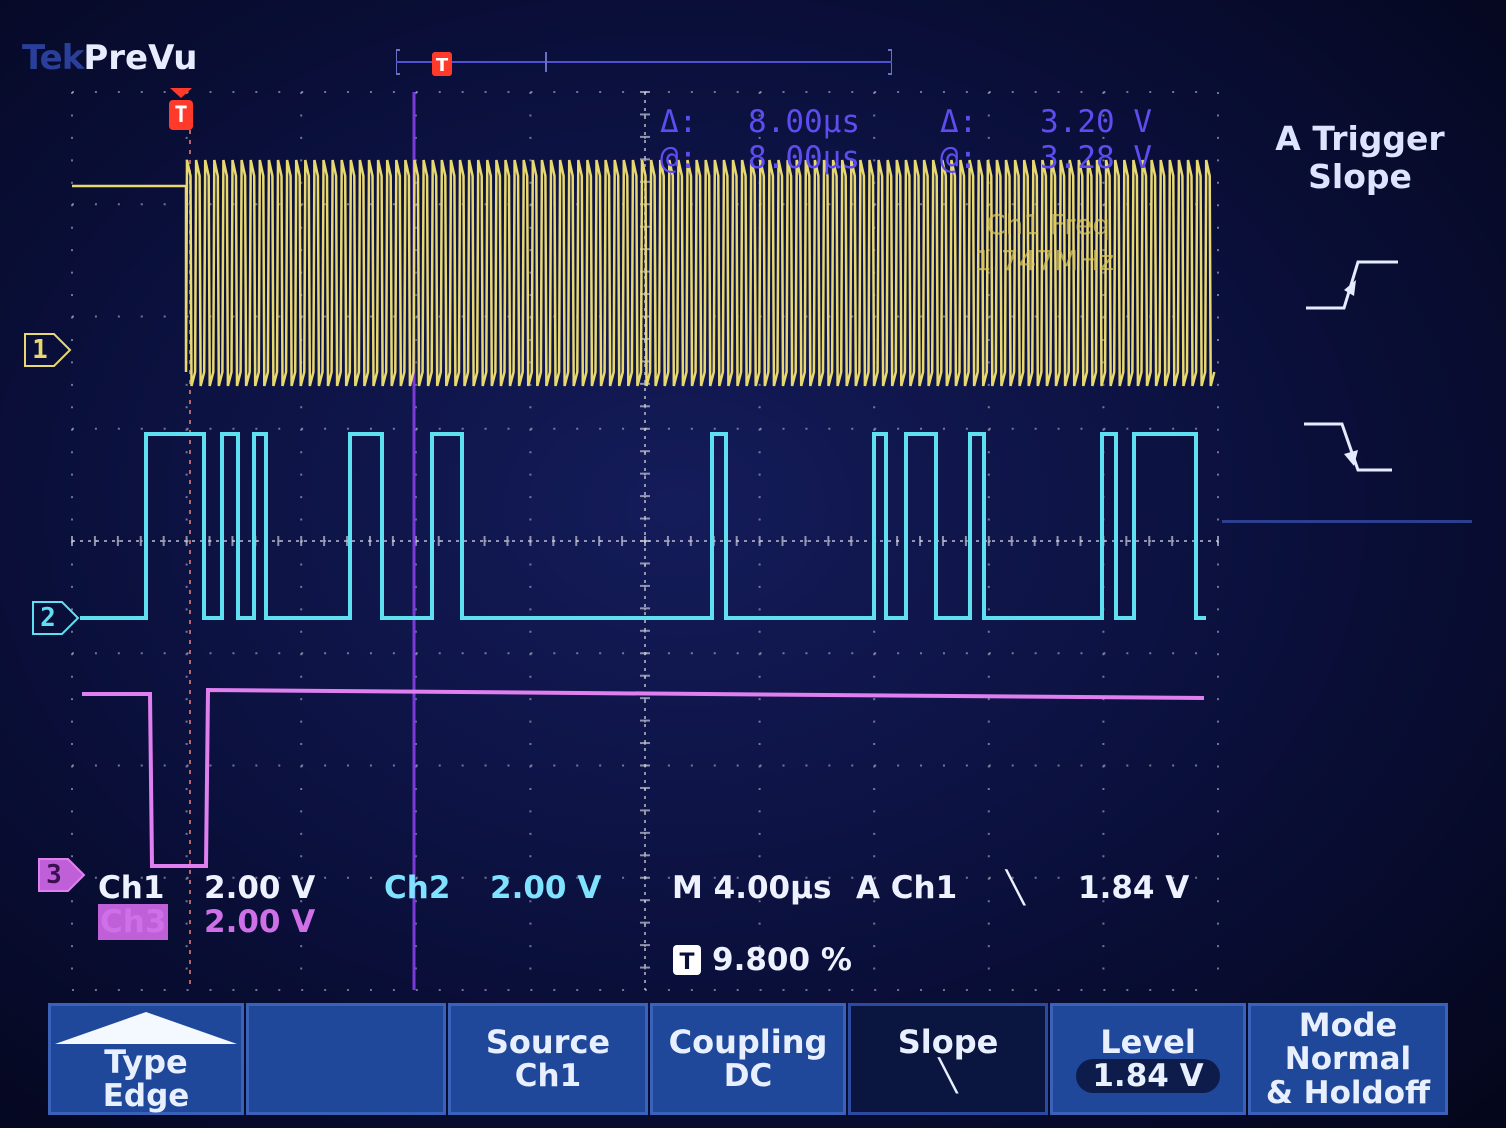  I want to click on source-button-label: Source, so click(548, 1042).